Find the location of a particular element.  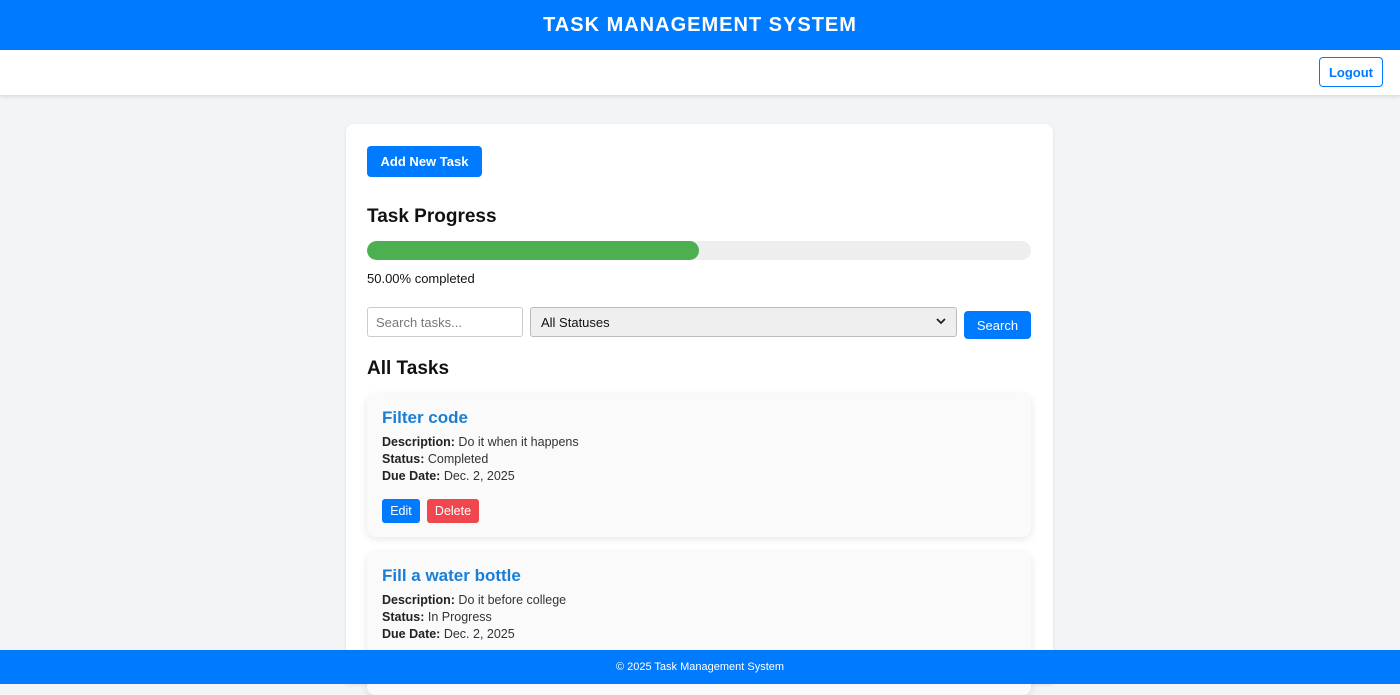

logout-button: Logout is located at coordinates (1351, 72).